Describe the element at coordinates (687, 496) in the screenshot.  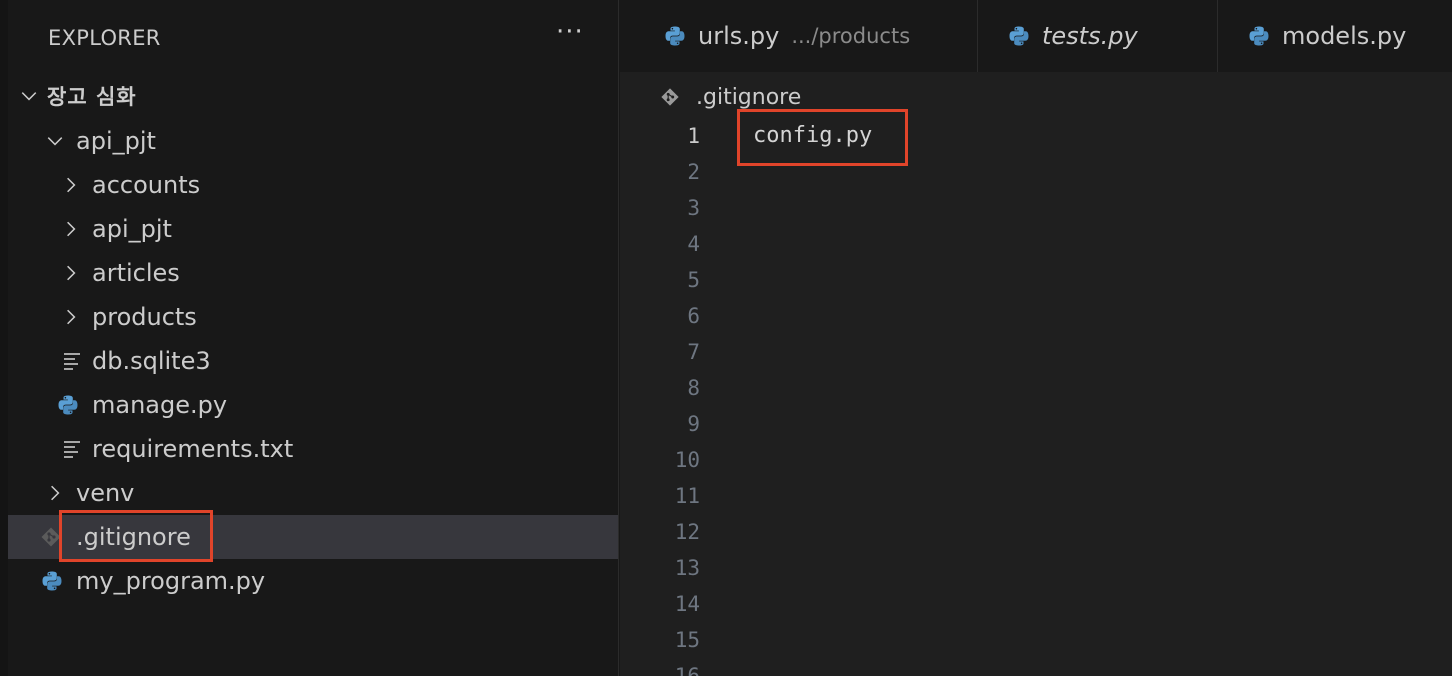
I see `line-number: 11` at that location.